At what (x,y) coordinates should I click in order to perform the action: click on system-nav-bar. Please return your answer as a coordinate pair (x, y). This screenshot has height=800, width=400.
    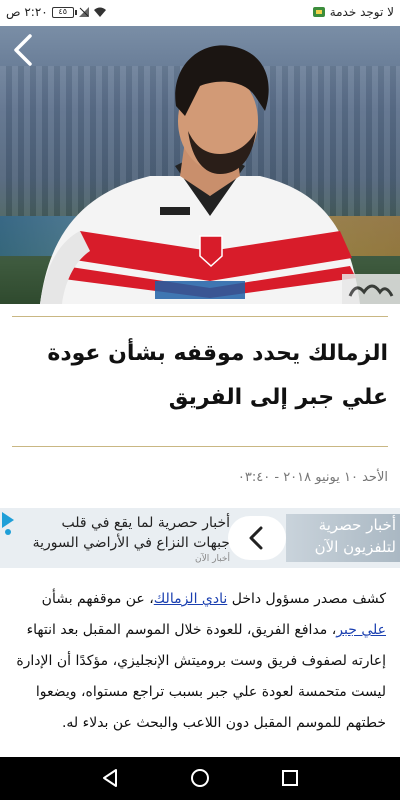
    Looking at the image, I should click on (200, 778).